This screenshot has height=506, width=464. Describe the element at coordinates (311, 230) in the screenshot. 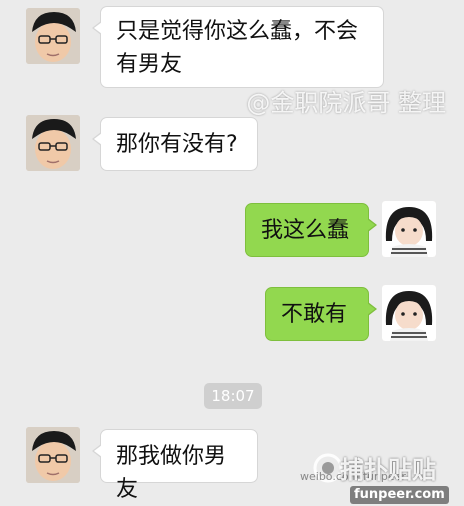

I see `message-bubble-outgoing: 我这么蠢` at that location.